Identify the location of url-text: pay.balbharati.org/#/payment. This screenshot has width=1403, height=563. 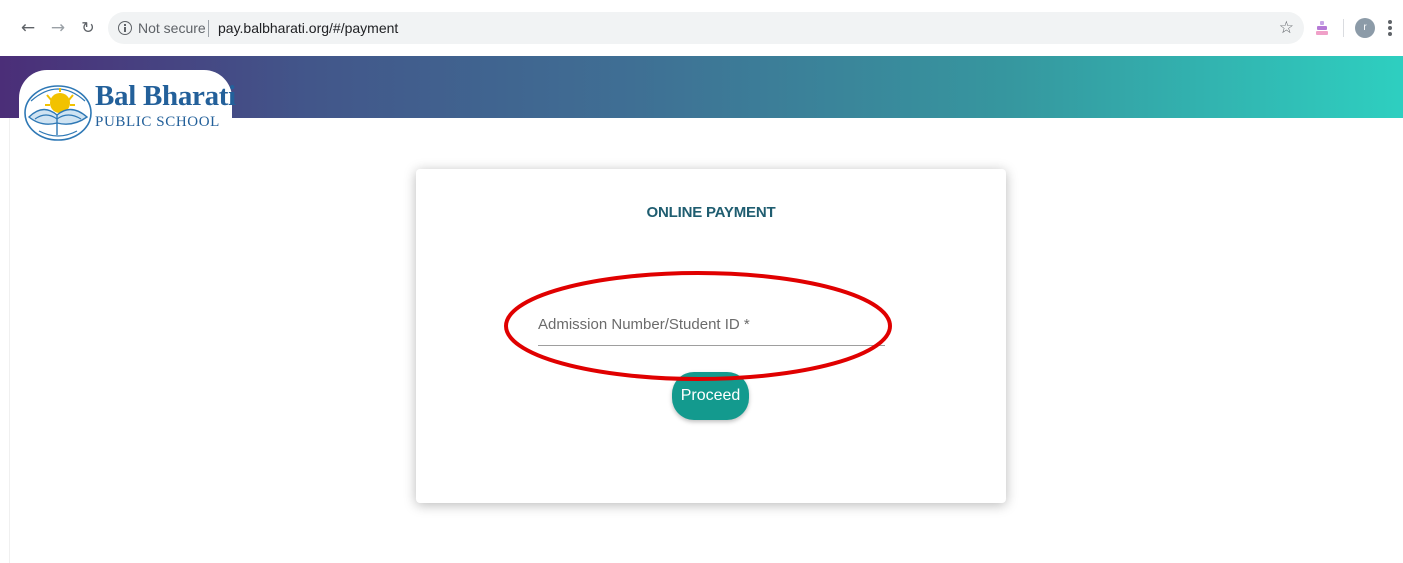
(308, 28).